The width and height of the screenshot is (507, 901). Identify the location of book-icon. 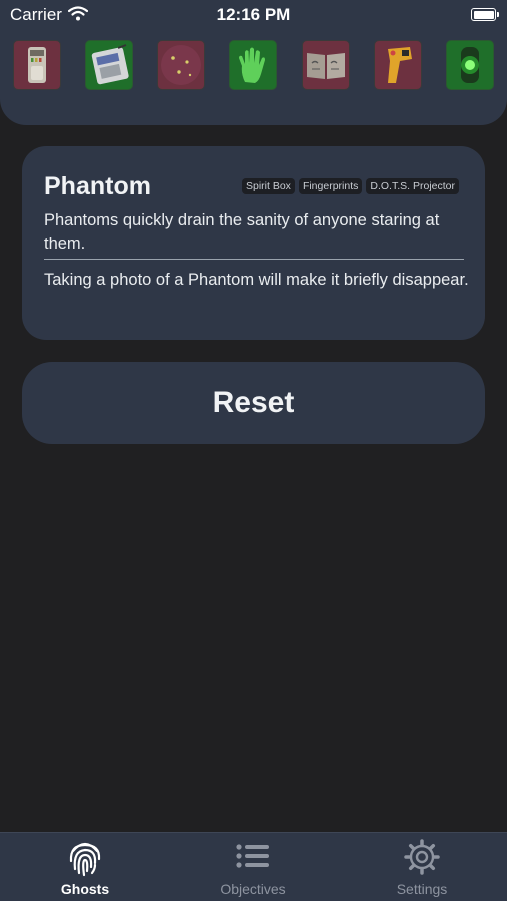
(326, 66).